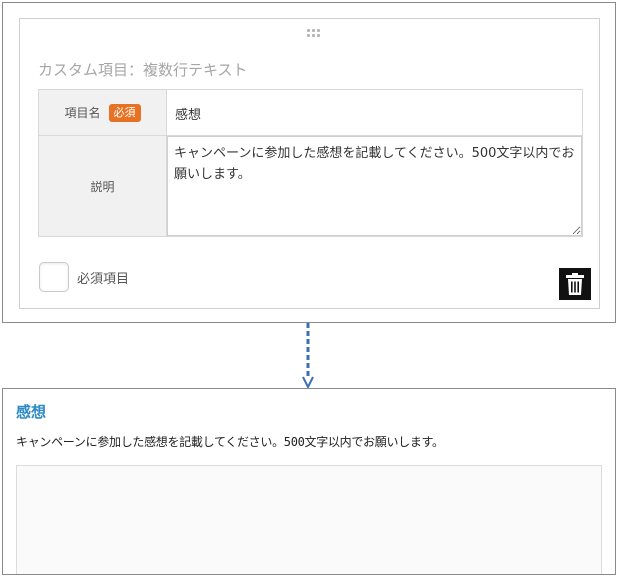  Describe the element at coordinates (124, 112) in the screenshot. I see `required-badge: 必須` at that location.